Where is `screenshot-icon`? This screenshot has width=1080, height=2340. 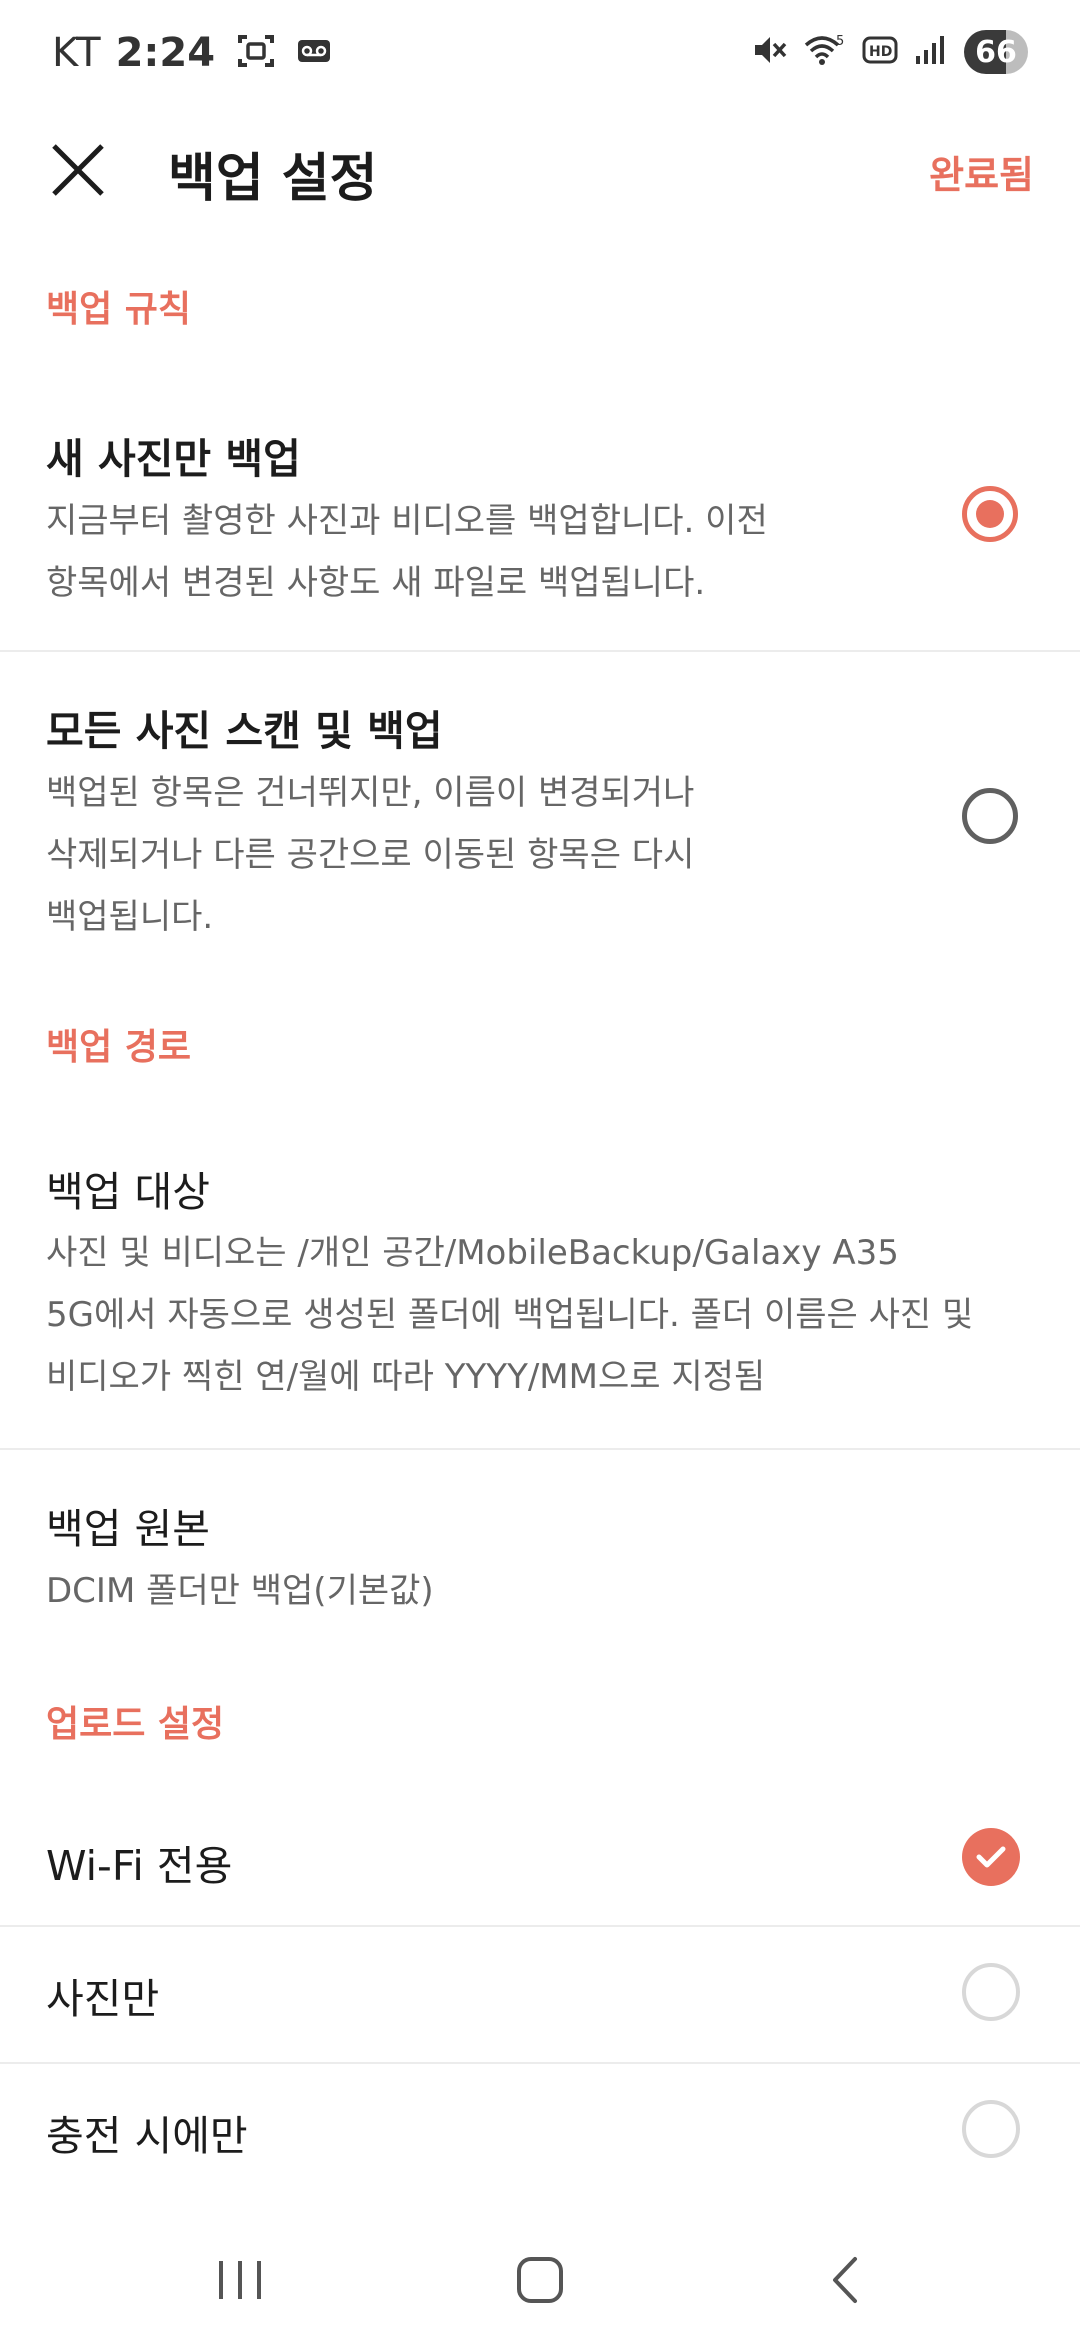 screenshot-icon is located at coordinates (256, 53).